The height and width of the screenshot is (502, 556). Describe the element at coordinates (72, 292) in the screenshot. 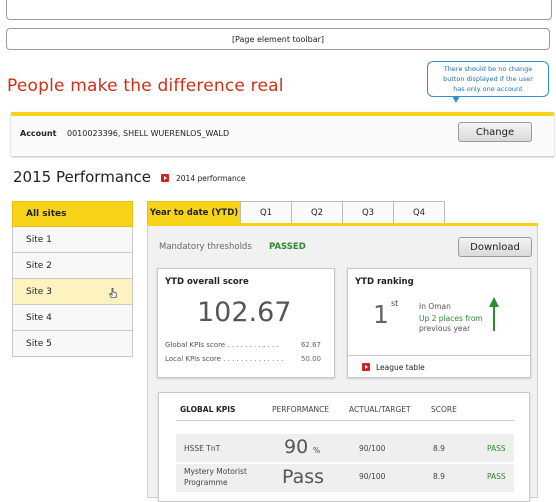

I see `site-item-3: Site 3` at that location.